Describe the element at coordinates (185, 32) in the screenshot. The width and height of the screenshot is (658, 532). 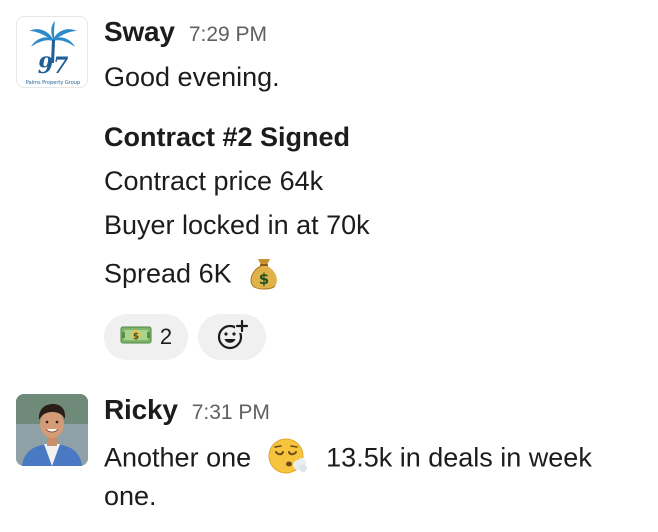
I see `message-header: Sway 7:29 PM` at that location.